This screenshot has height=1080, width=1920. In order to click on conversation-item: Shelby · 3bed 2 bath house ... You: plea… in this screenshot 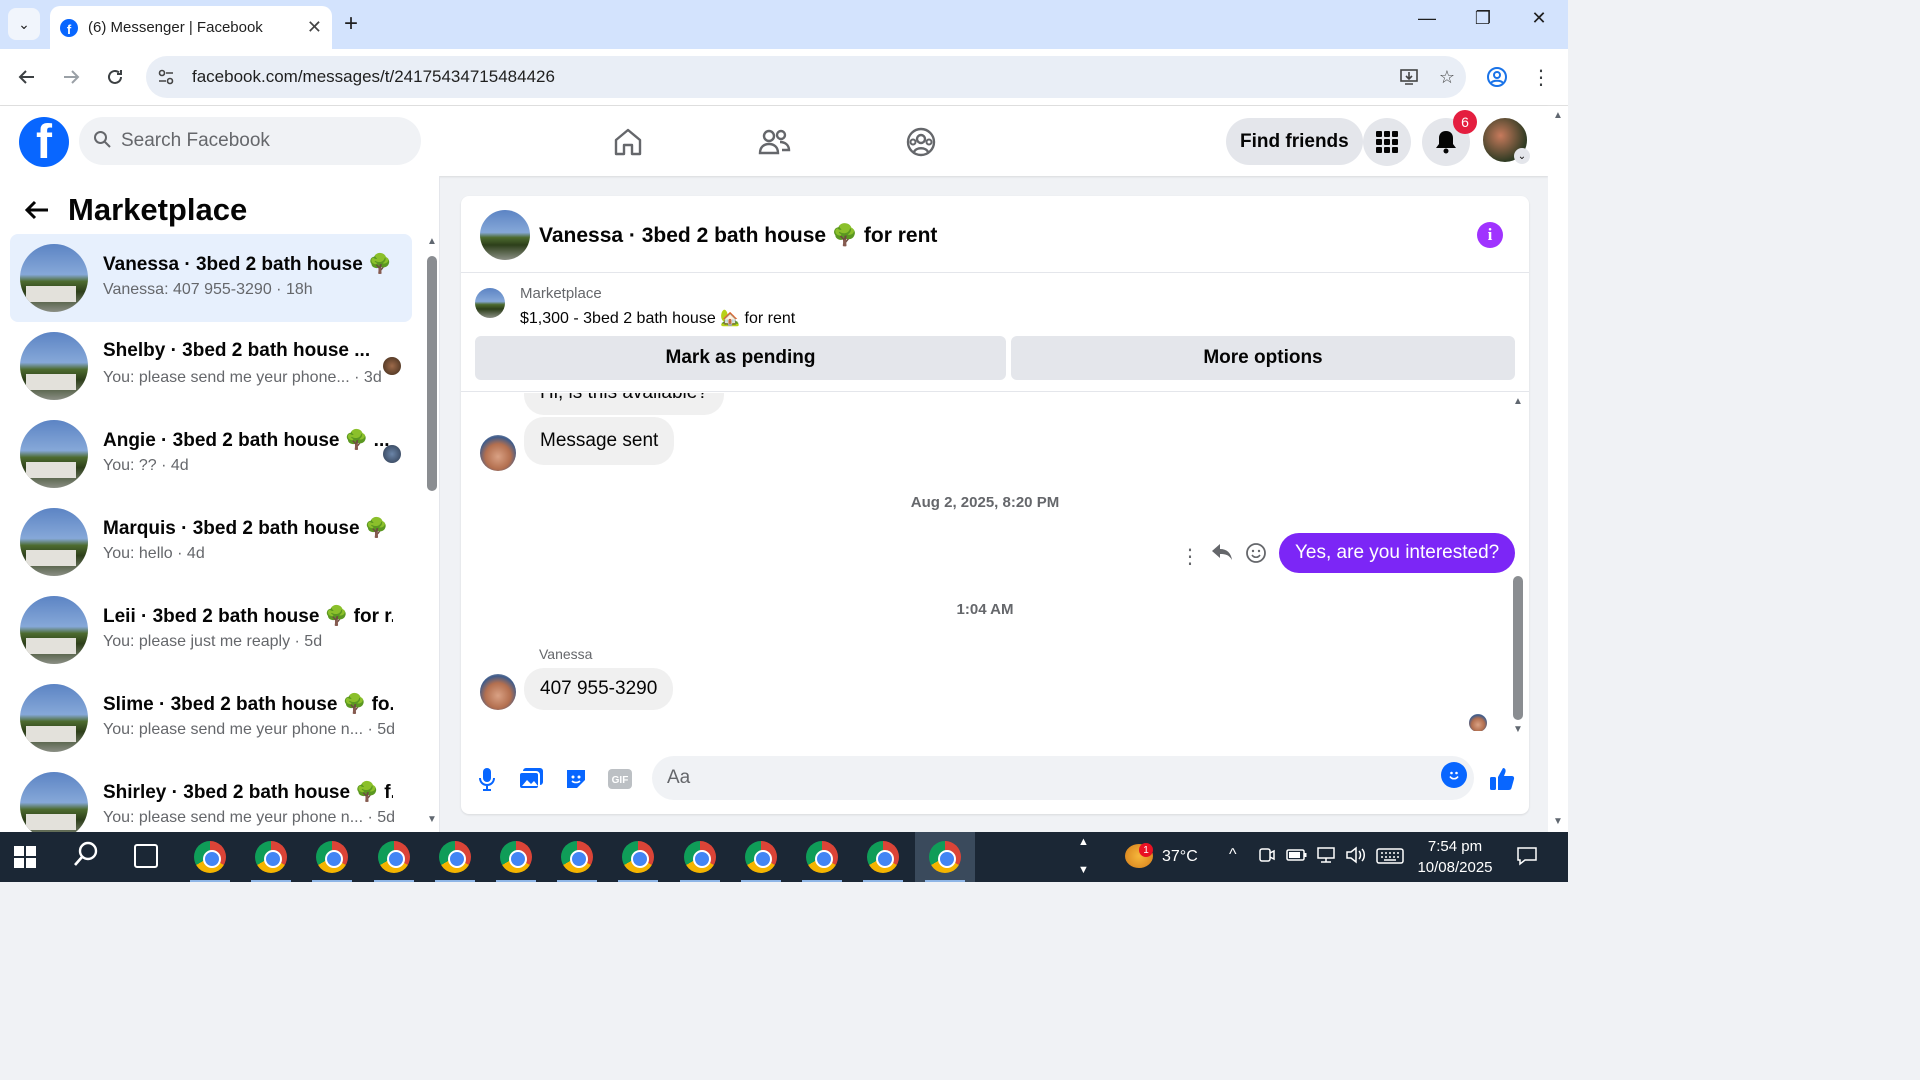, I will do `click(211, 366)`.